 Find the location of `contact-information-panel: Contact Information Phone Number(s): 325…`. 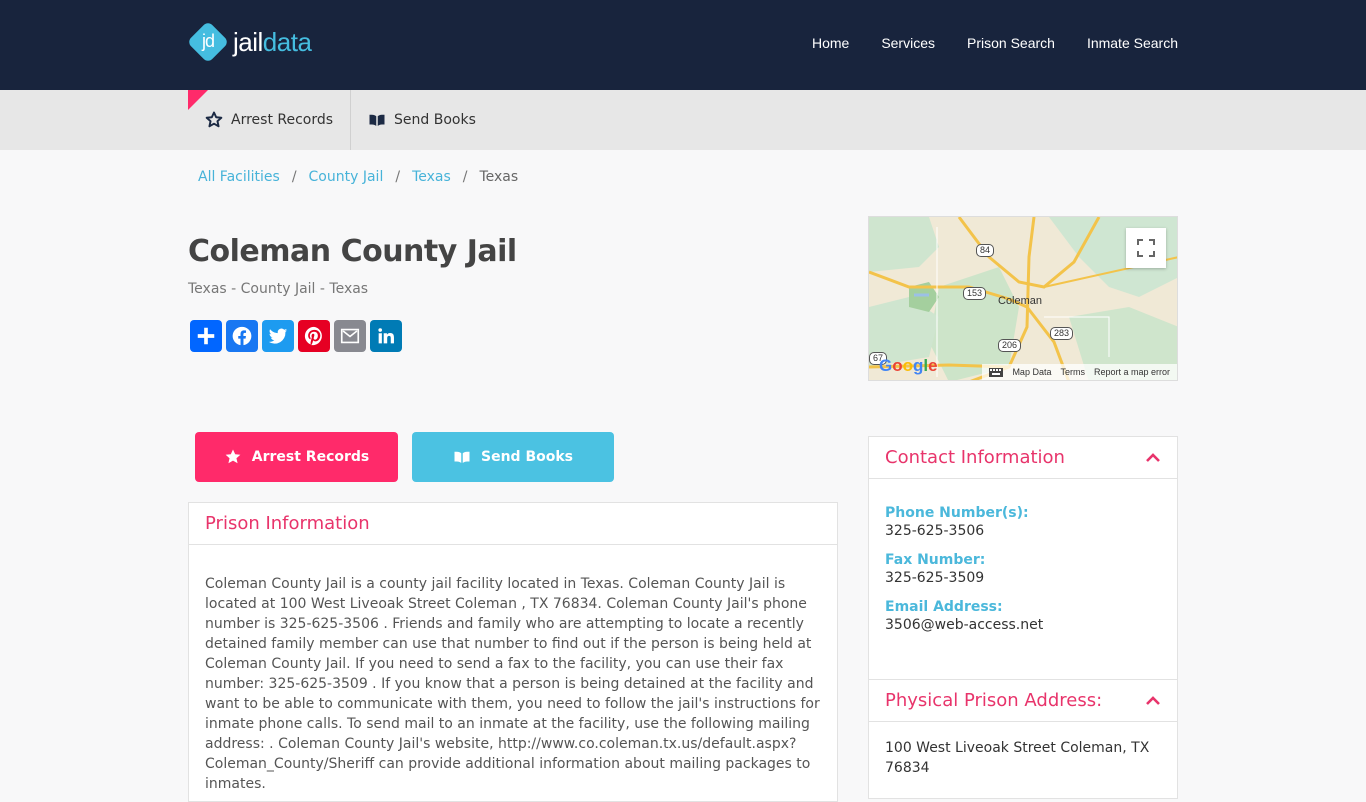

contact-information-panel: Contact Information Phone Number(s): 325… is located at coordinates (1023, 558).